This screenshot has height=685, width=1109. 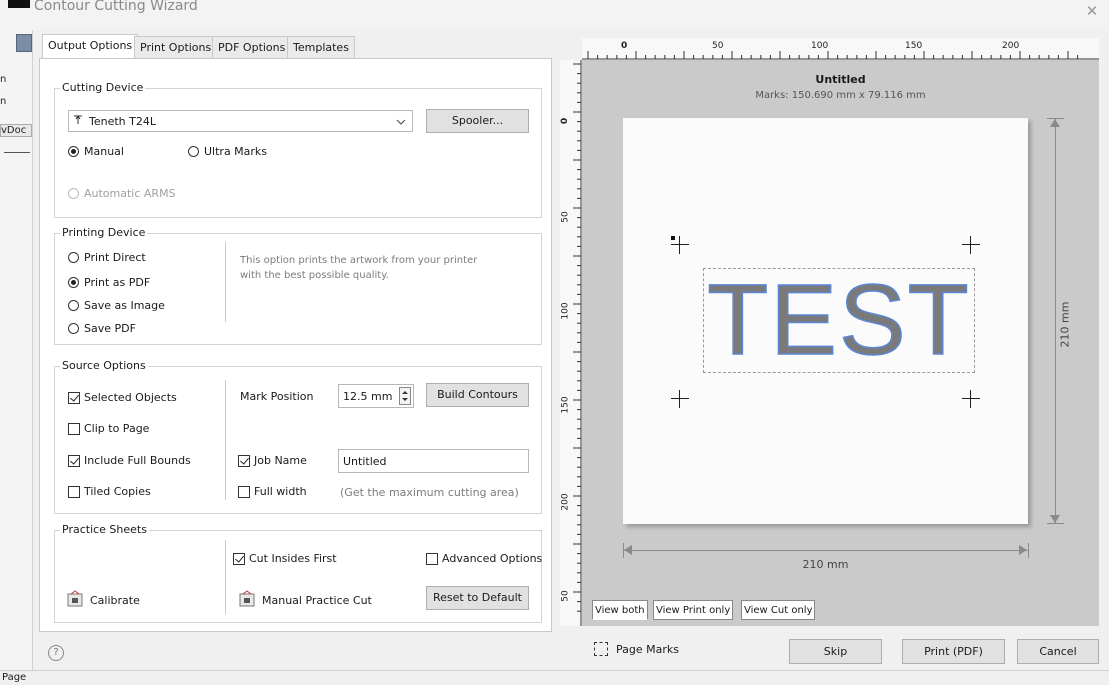 What do you see at coordinates (16, 130) in the screenshot?
I see `background-item: vDoc` at bounding box center [16, 130].